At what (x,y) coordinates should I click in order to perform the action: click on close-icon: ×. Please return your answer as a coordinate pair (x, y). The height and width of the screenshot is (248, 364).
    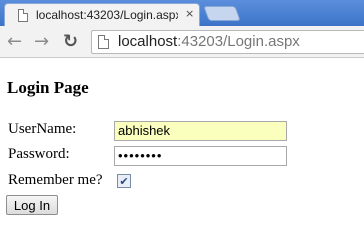
    Looking at the image, I should click on (189, 13).